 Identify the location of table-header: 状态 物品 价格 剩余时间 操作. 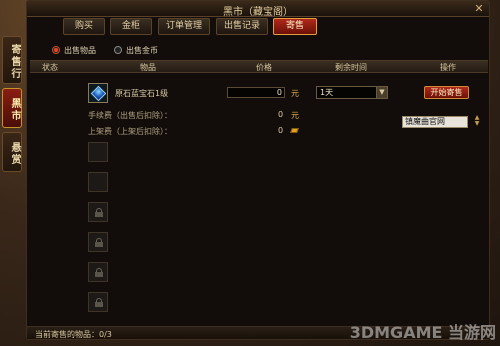
(259, 66).